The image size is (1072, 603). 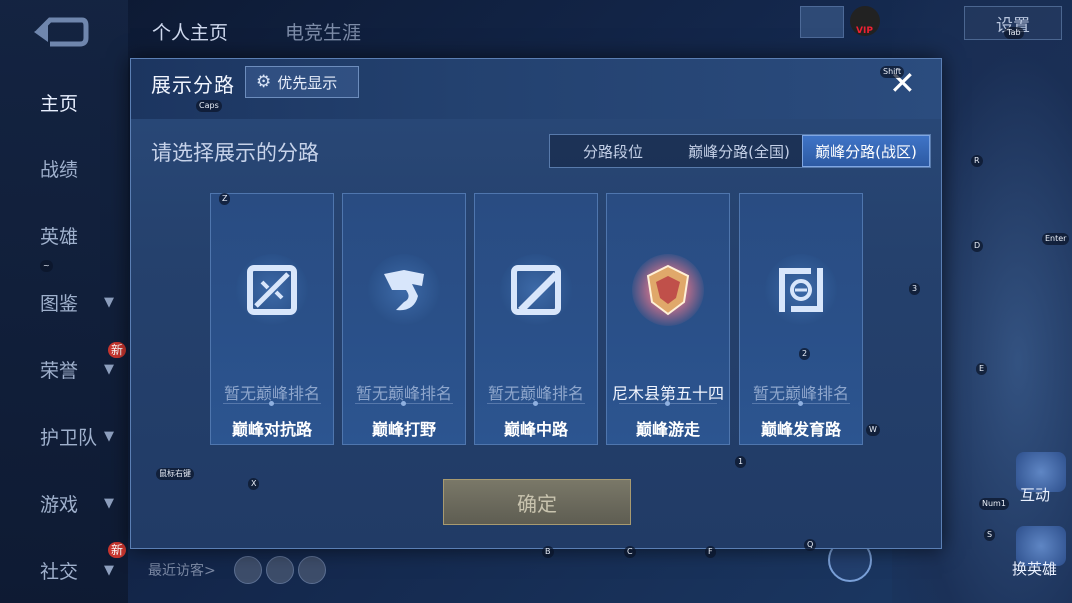 I want to click on key-hint: ~, so click(x=46, y=266).